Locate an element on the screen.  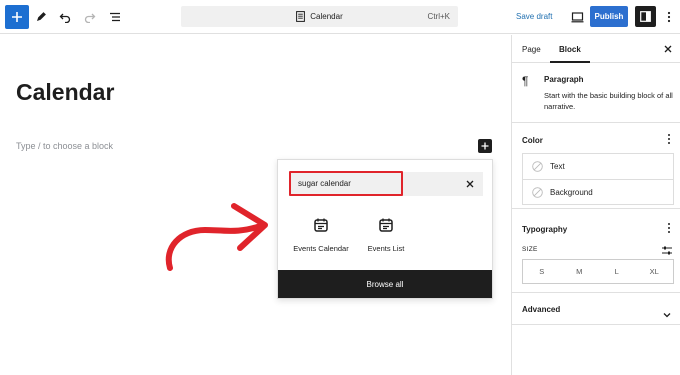
list-view-icon is located at coordinates (115, 17).